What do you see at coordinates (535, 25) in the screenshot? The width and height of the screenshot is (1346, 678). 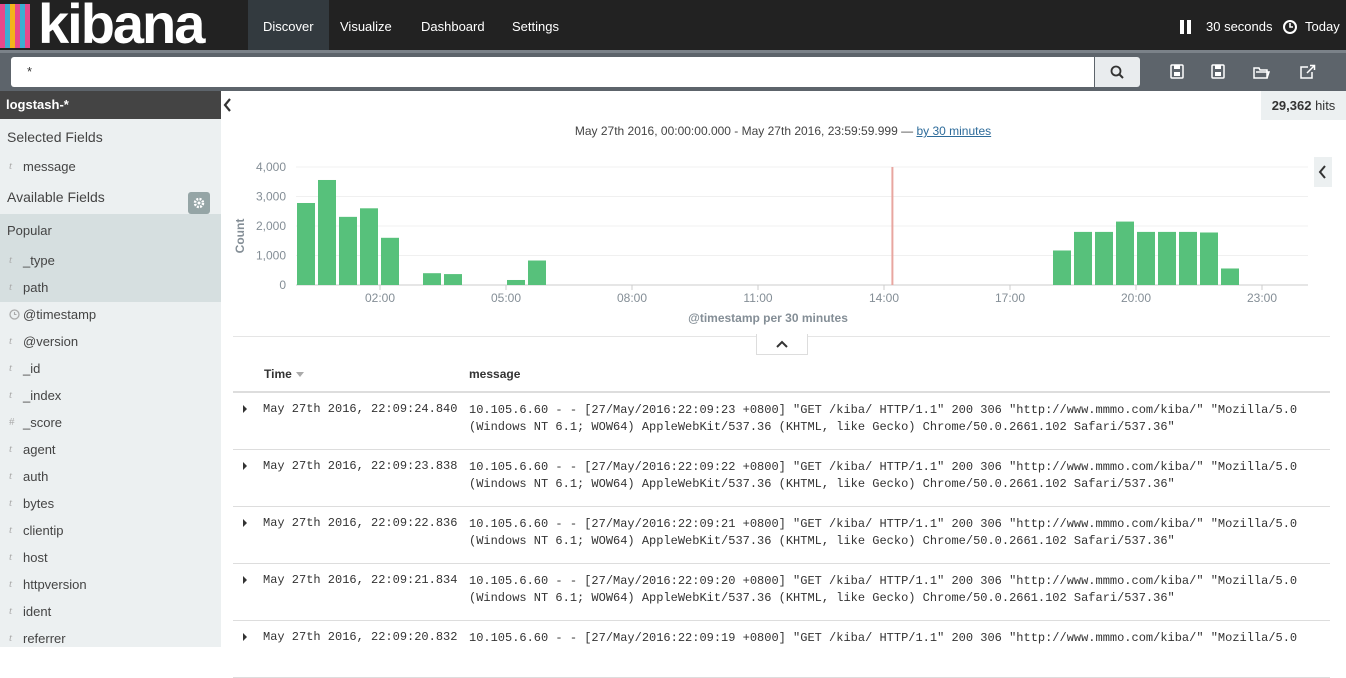 I see `tab-settings: Settings` at bounding box center [535, 25].